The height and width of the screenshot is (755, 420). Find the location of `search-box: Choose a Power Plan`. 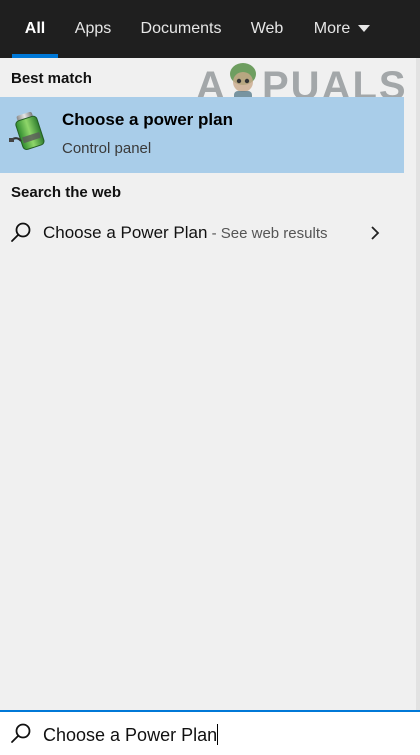

search-box: Choose a Power Plan is located at coordinates (210, 732).